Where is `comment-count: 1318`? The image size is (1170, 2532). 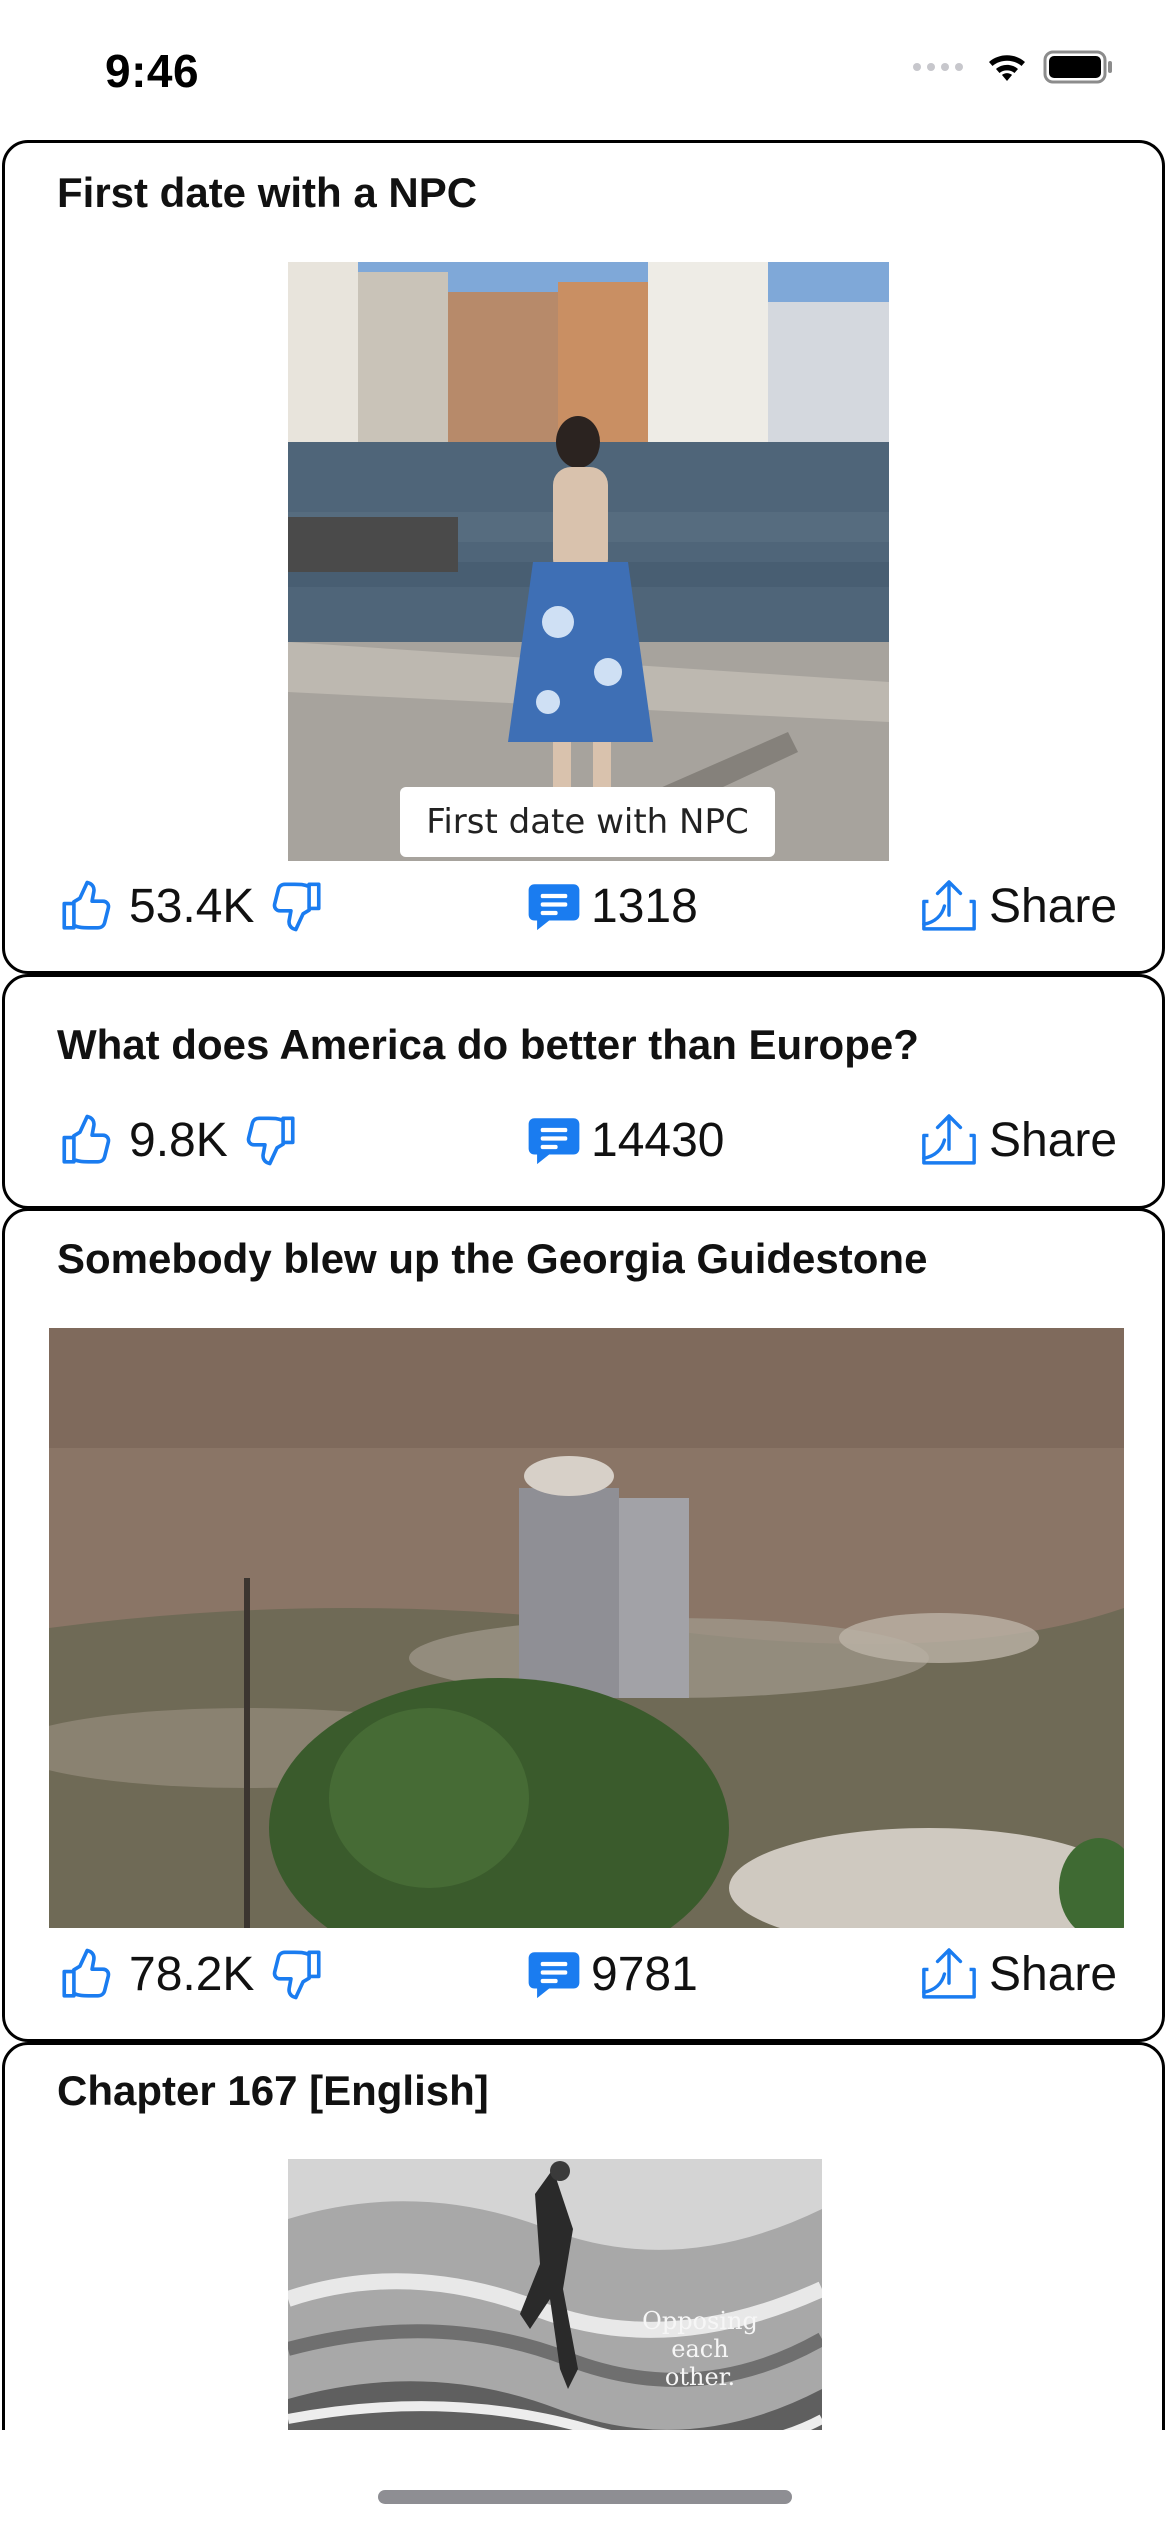 comment-count: 1318 is located at coordinates (644, 906).